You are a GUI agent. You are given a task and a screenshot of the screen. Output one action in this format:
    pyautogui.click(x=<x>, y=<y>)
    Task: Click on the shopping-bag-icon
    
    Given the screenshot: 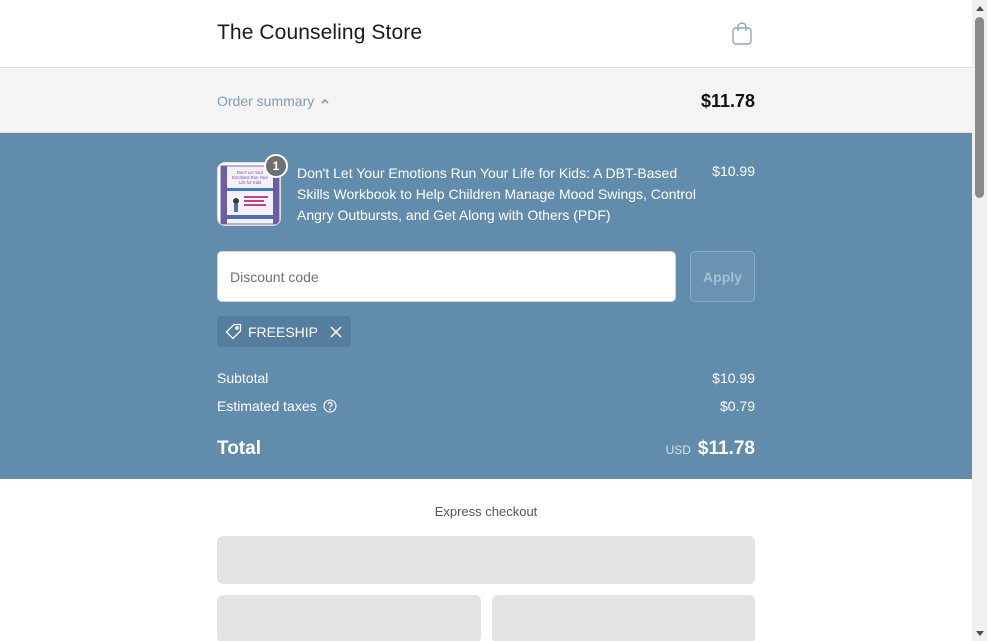 What is the action you would take?
    pyautogui.click(x=742, y=34)
    